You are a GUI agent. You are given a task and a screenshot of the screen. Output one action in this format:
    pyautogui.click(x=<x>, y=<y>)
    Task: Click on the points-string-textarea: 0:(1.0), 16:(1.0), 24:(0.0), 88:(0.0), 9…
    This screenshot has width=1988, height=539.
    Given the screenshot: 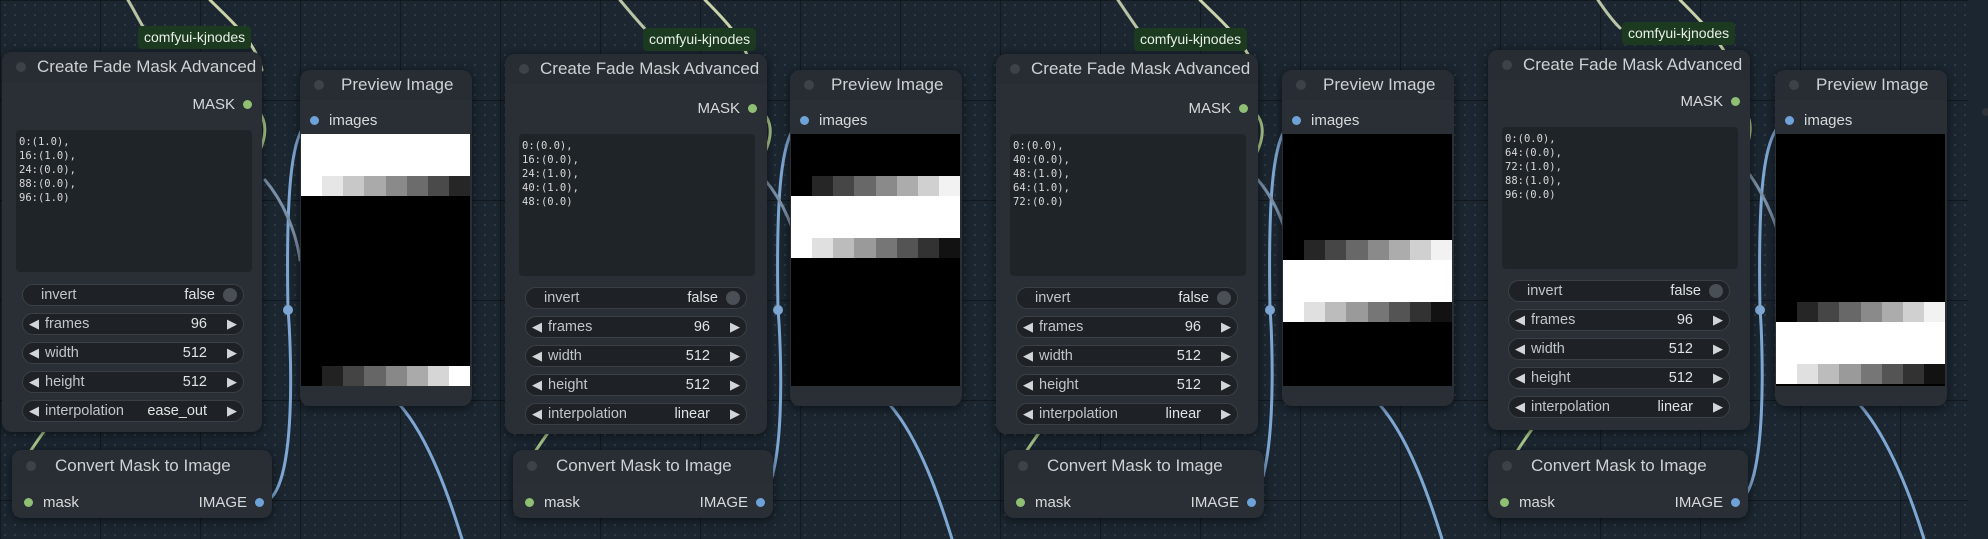 What is the action you would take?
    pyautogui.click(x=134, y=201)
    